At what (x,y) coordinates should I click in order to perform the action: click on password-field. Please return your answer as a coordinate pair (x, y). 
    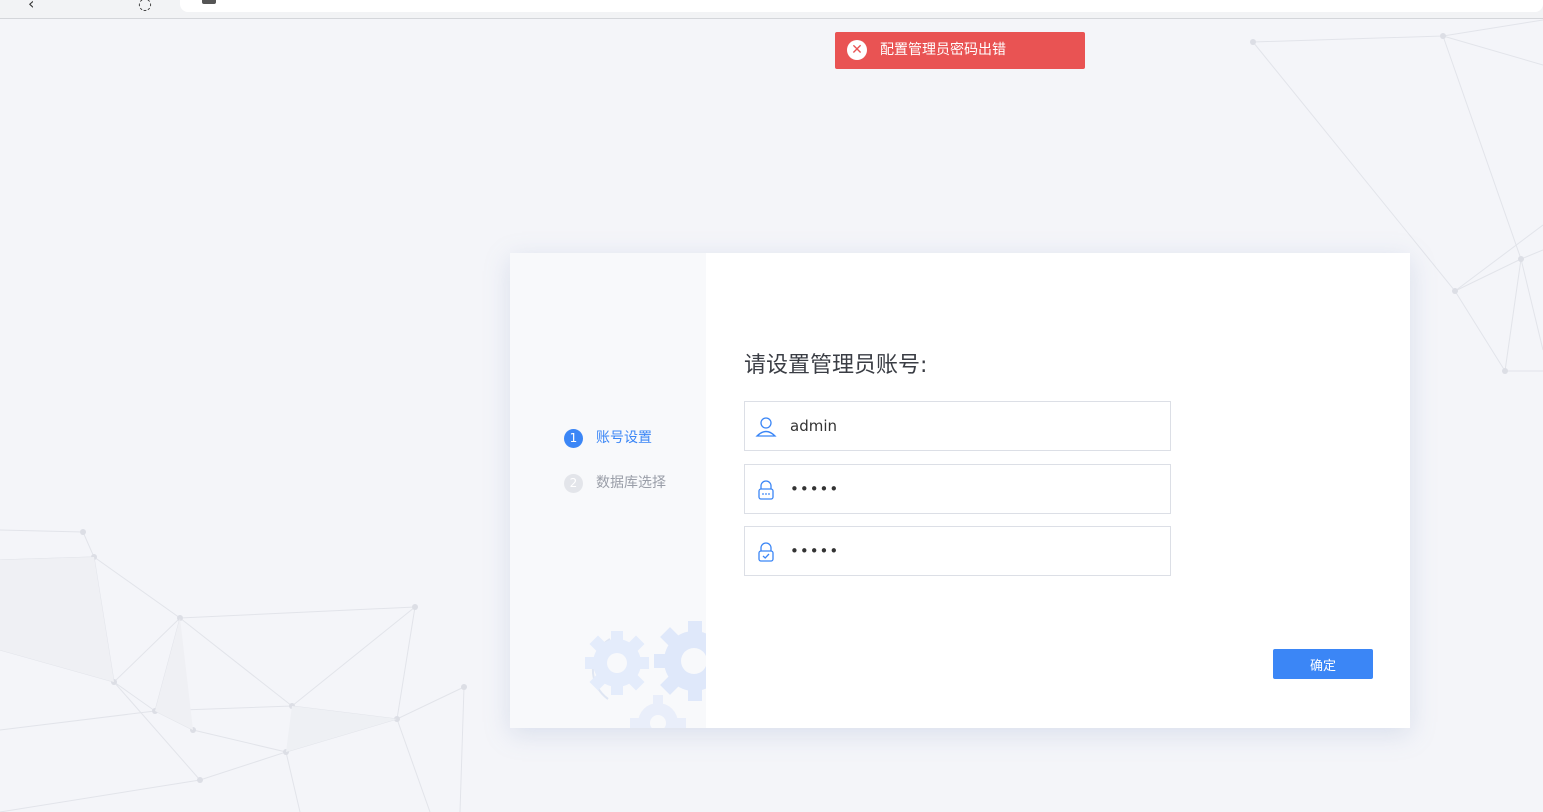
    Looking at the image, I should click on (957, 489).